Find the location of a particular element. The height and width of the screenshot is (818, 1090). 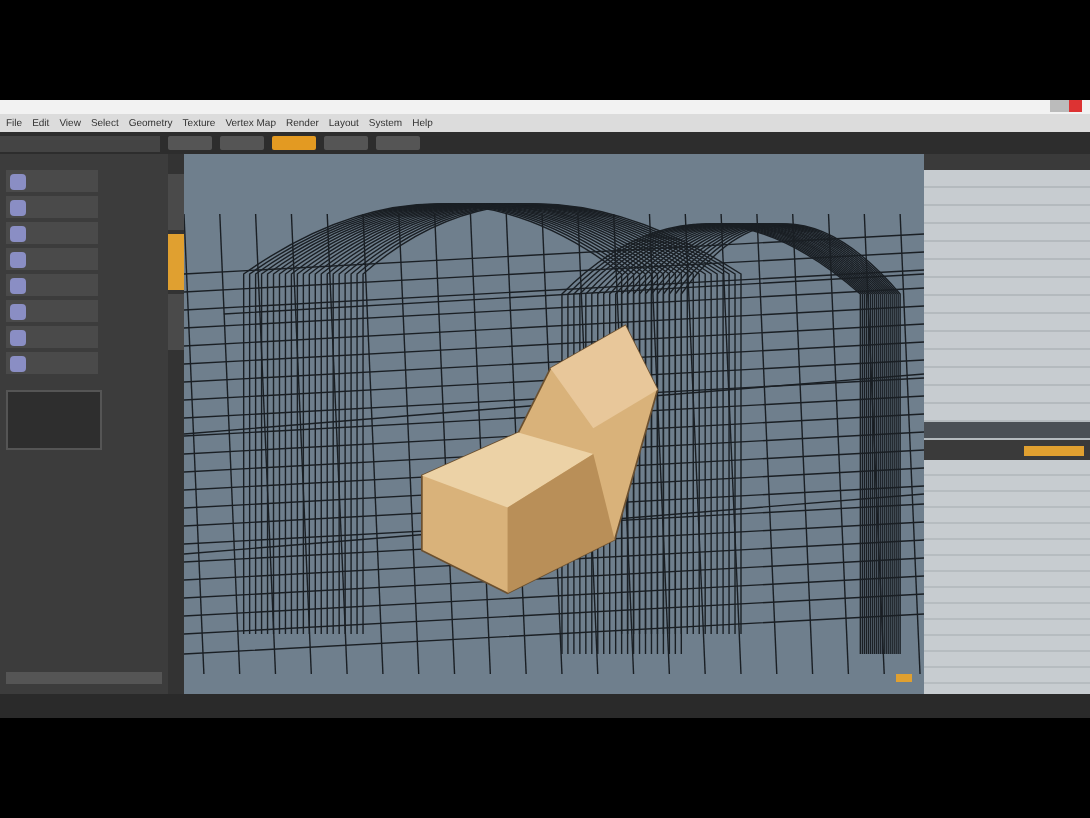

axis-gizmo-icon is located at coordinates (904, 678).